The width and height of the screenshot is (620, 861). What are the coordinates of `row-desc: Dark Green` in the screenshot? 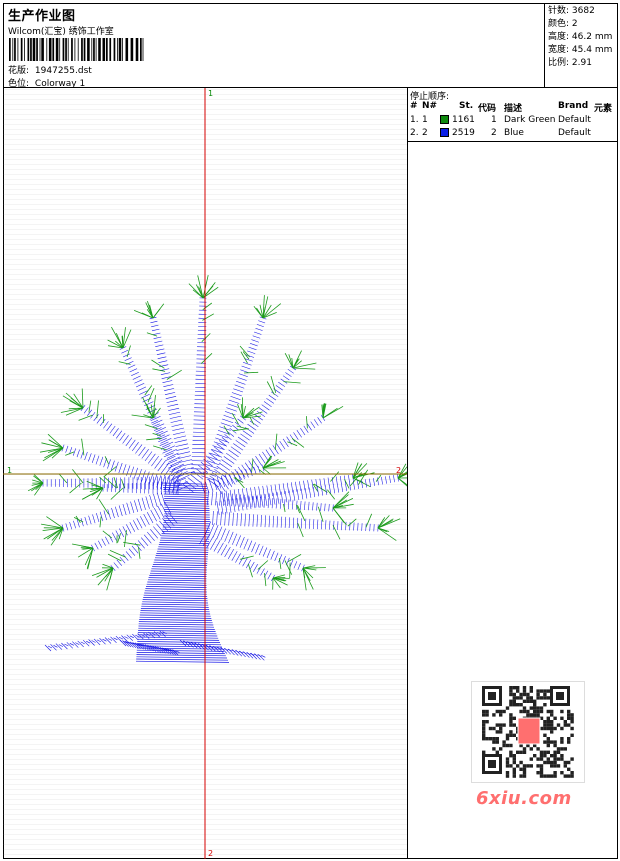 It's located at (530, 120).